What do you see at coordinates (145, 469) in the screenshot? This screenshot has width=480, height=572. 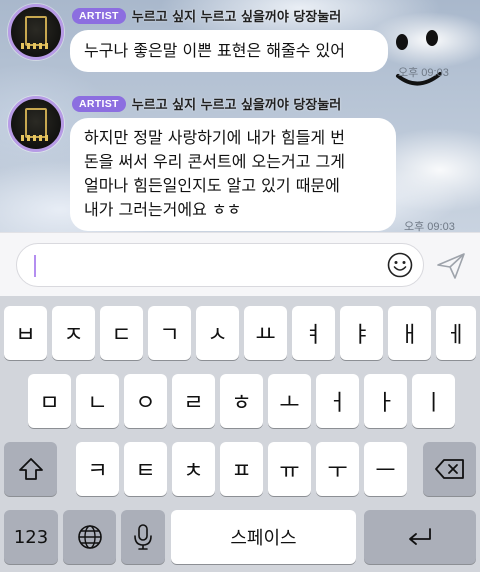 I see `key: ㅌ` at bounding box center [145, 469].